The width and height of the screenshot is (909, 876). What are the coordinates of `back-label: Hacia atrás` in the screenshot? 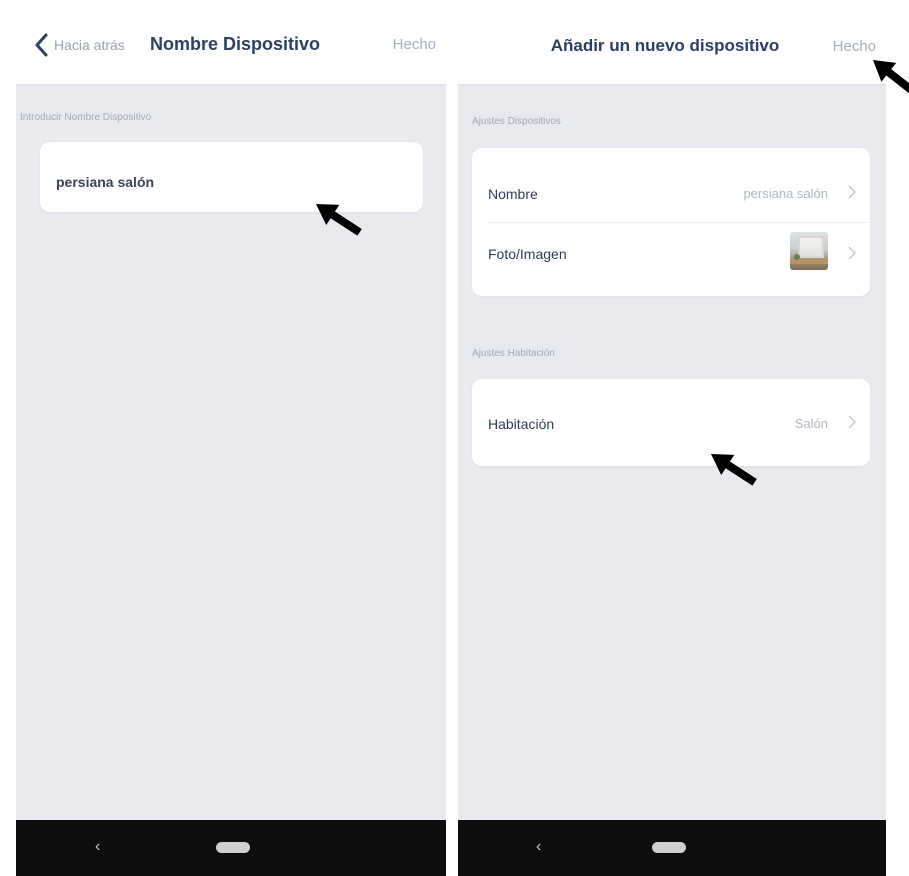 It's located at (89, 45).